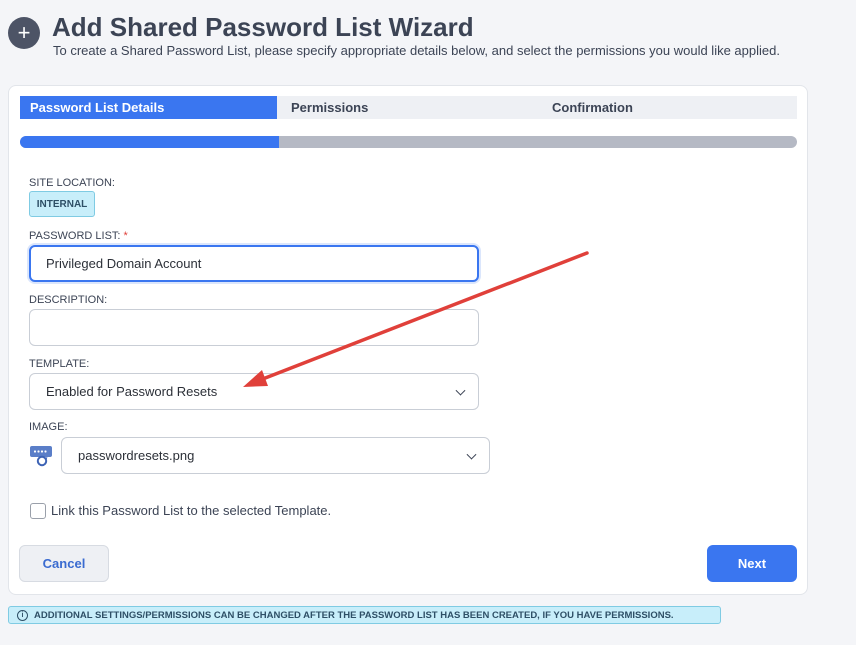 Image resolution: width=856 pixels, height=645 pixels. I want to click on template-select-value: Enabled for Password Resets, so click(132, 391).